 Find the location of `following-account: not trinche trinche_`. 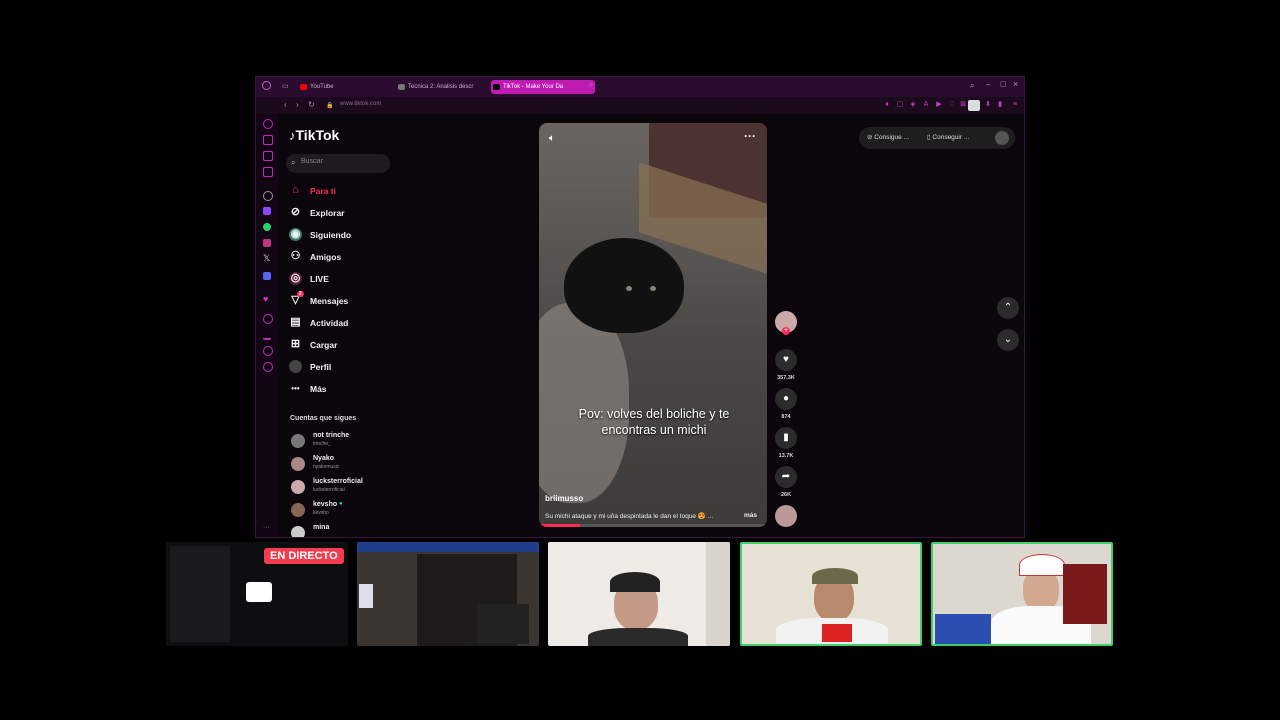

following-account: not trinche trinche_ is located at coordinates (361, 442).